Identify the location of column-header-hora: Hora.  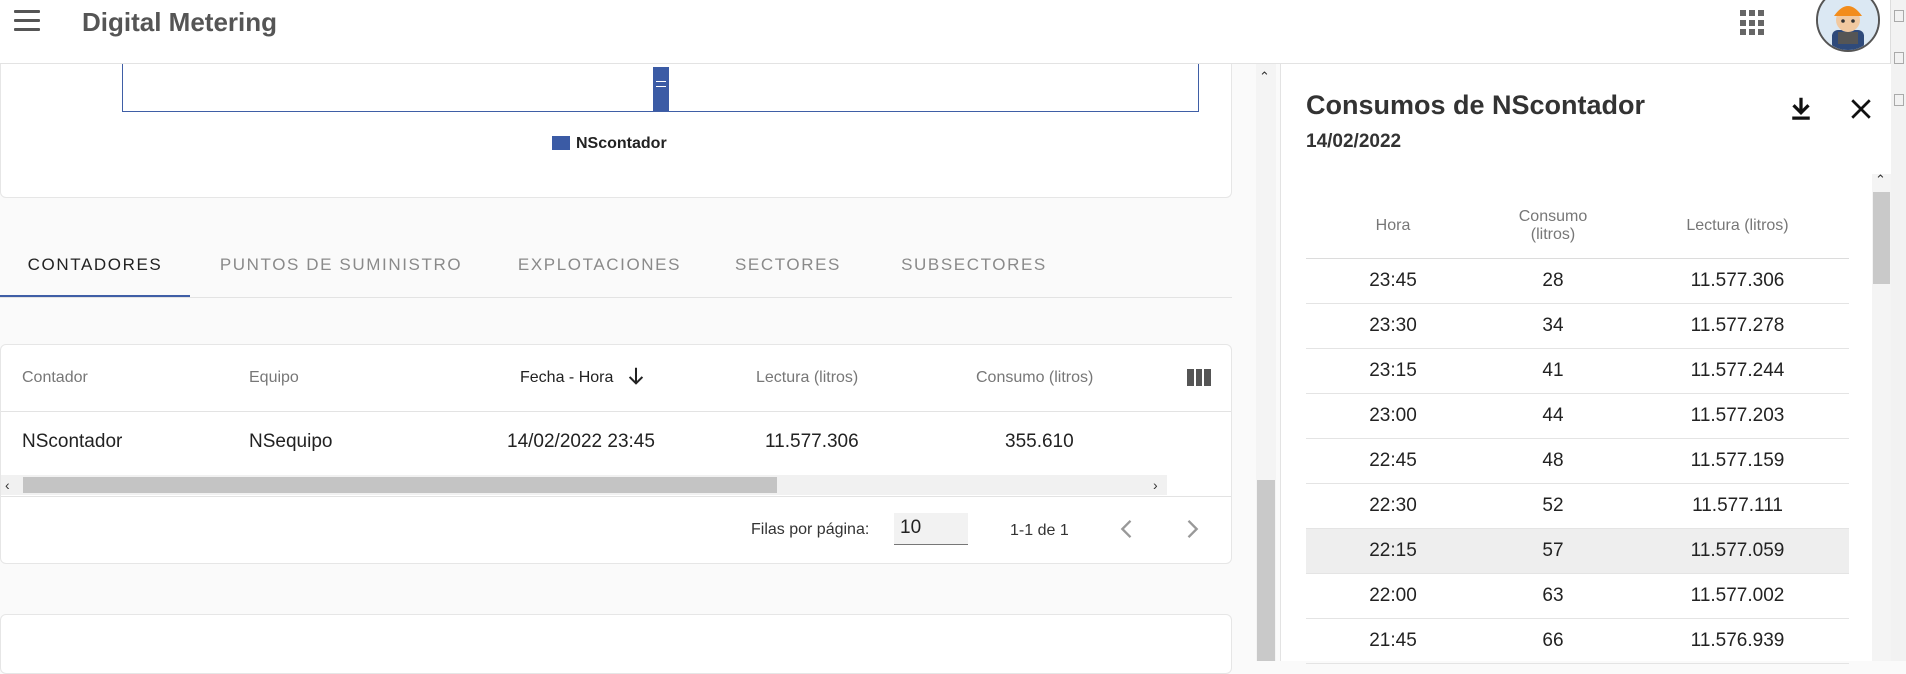
(1393, 226).